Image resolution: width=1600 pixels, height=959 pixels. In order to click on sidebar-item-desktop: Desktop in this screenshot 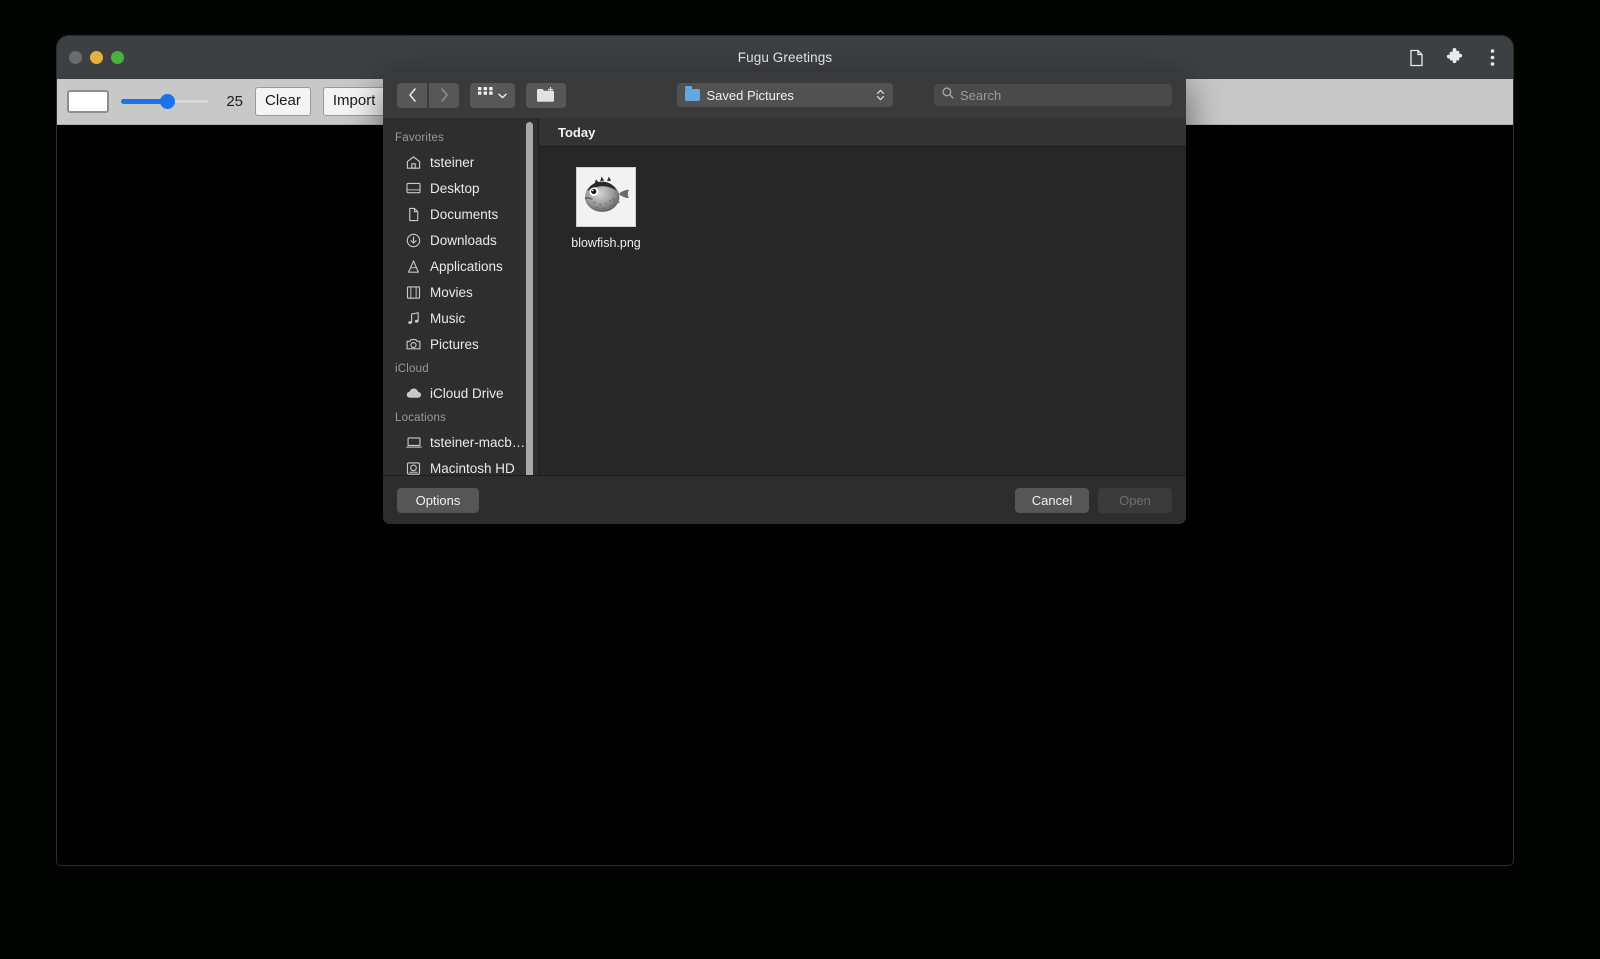, I will do `click(460, 188)`.